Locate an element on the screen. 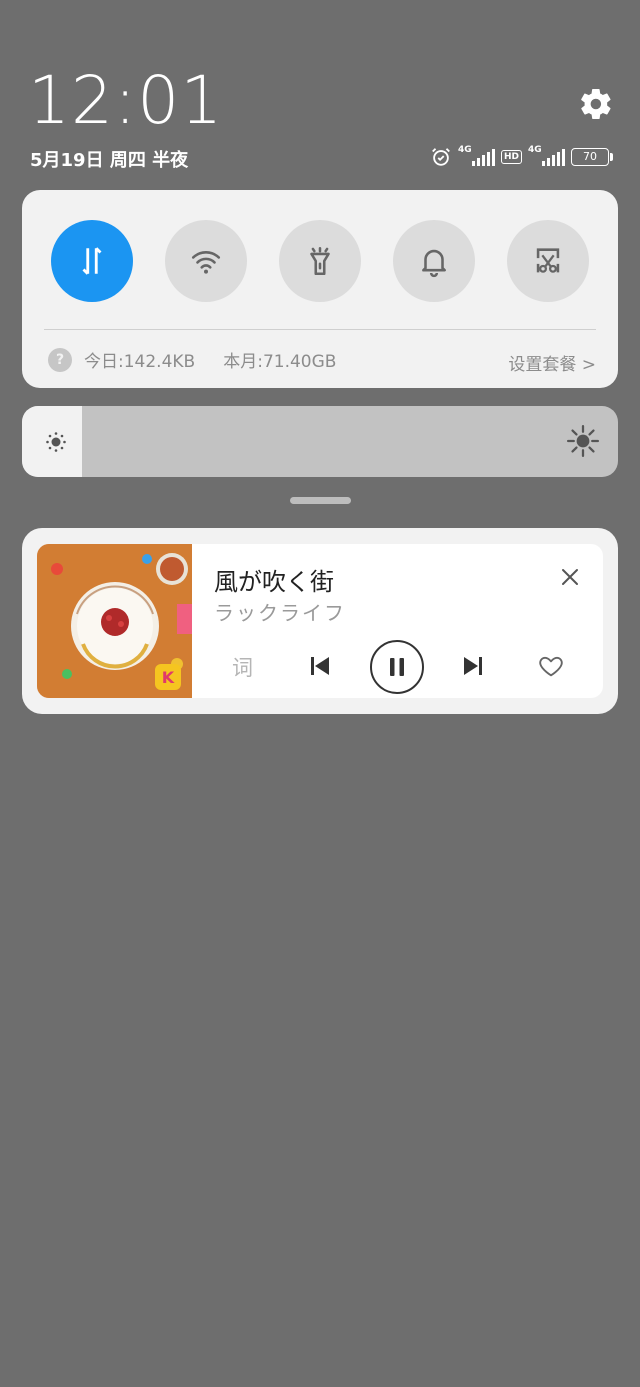 The height and width of the screenshot is (1387, 640). toggle-mobile-data is located at coordinates (92, 261).